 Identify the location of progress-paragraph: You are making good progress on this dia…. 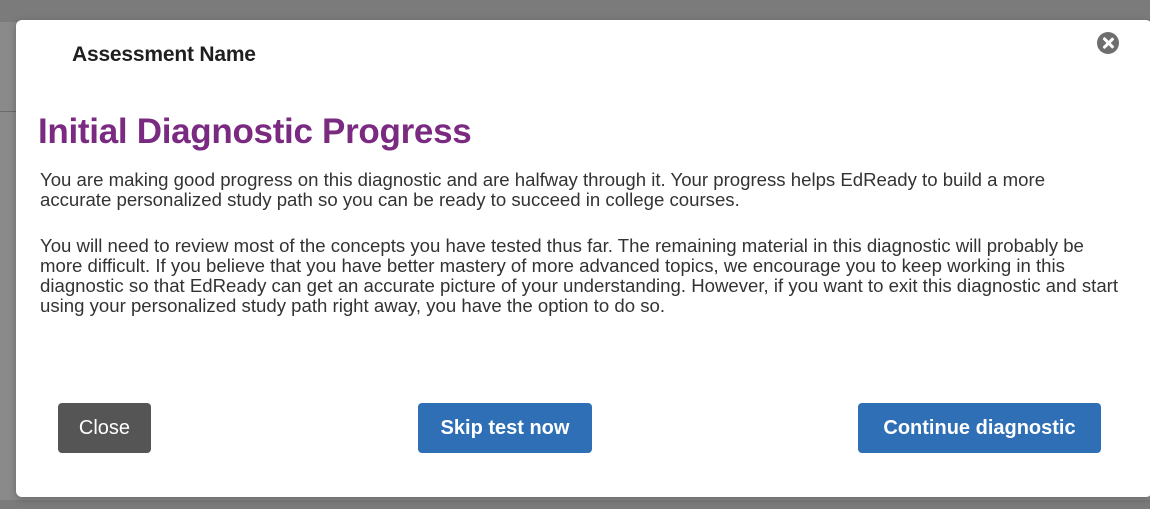
(543, 189).